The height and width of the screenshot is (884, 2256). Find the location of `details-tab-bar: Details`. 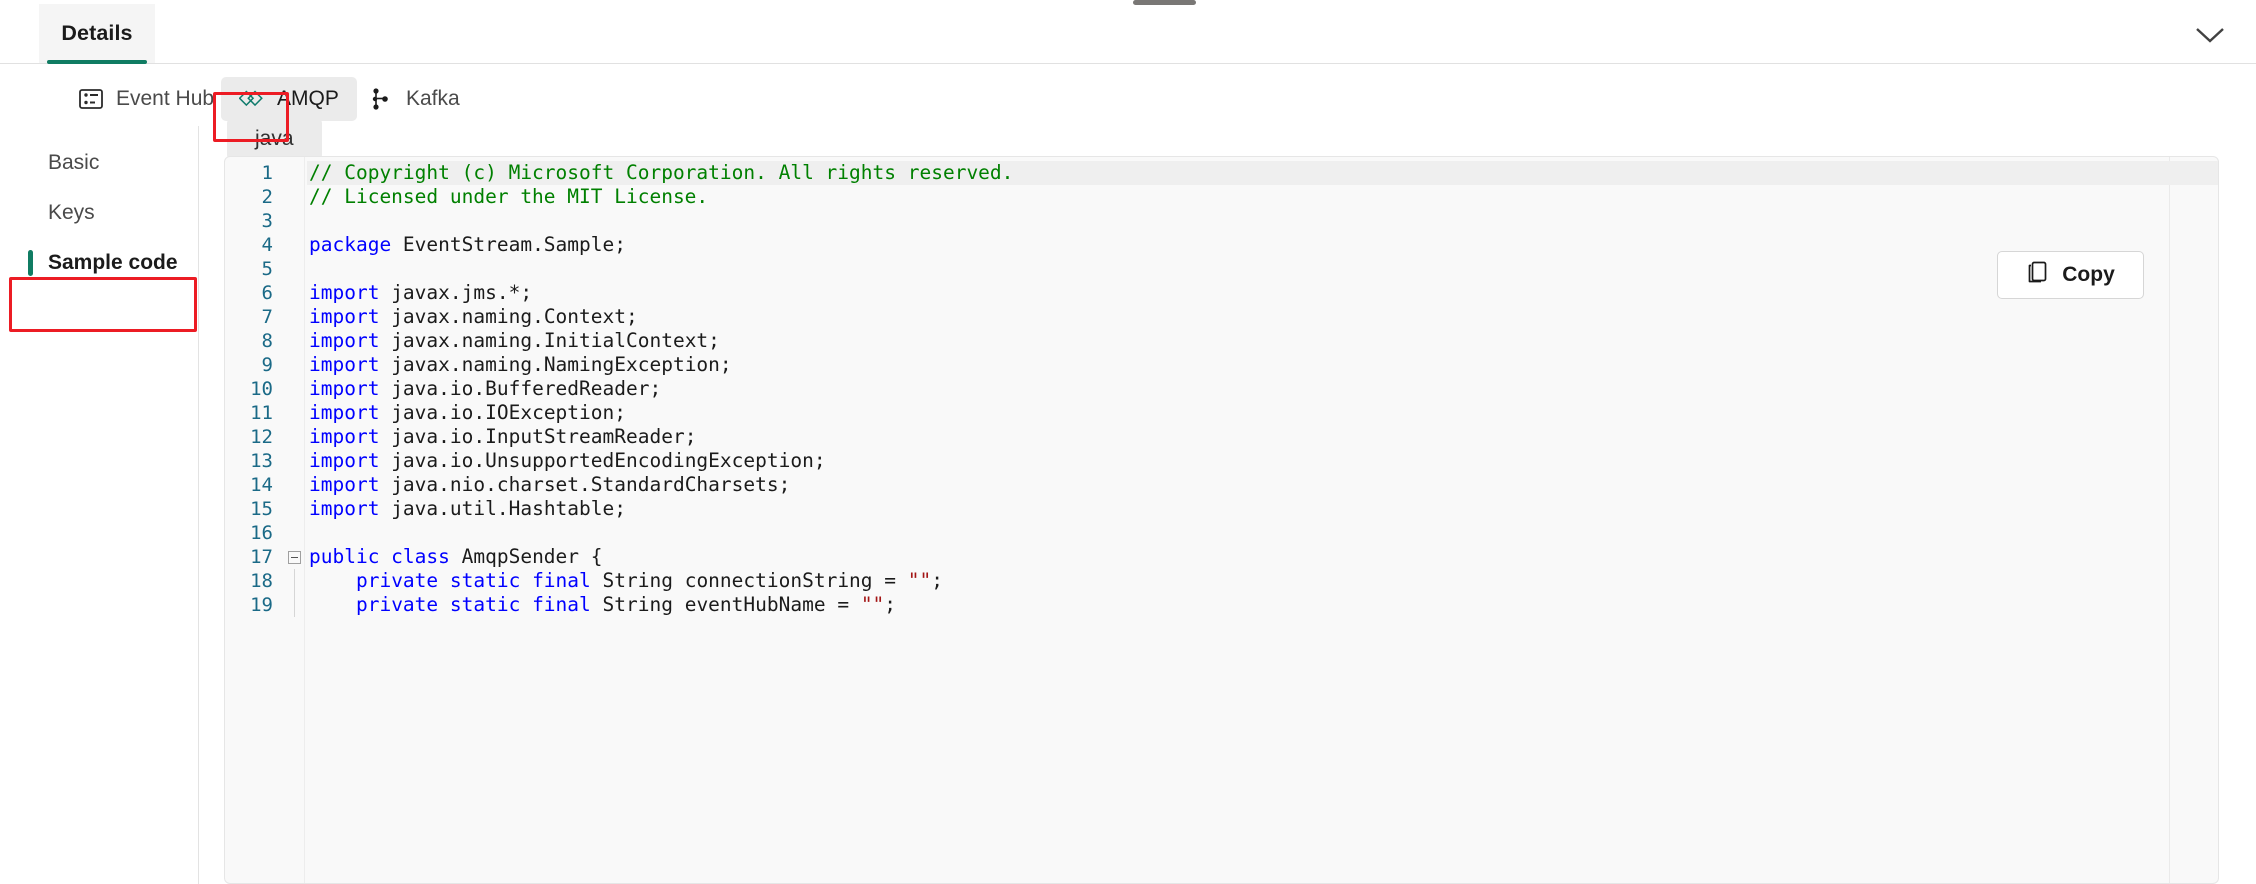

details-tab-bar: Details is located at coordinates (1128, 34).